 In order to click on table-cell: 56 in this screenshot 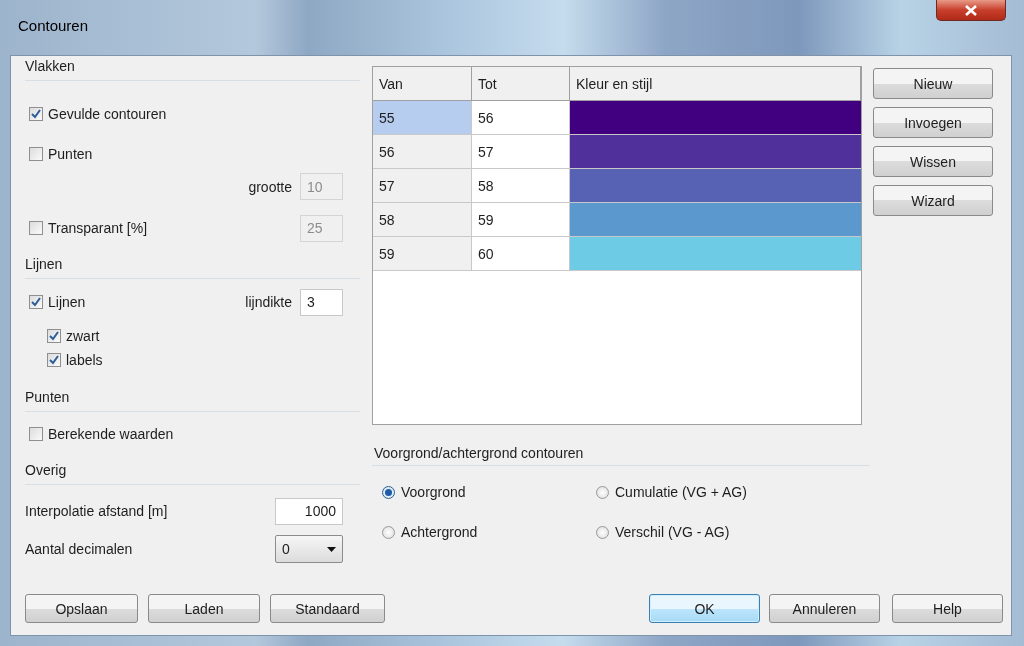, I will do `click(422, 152)`.